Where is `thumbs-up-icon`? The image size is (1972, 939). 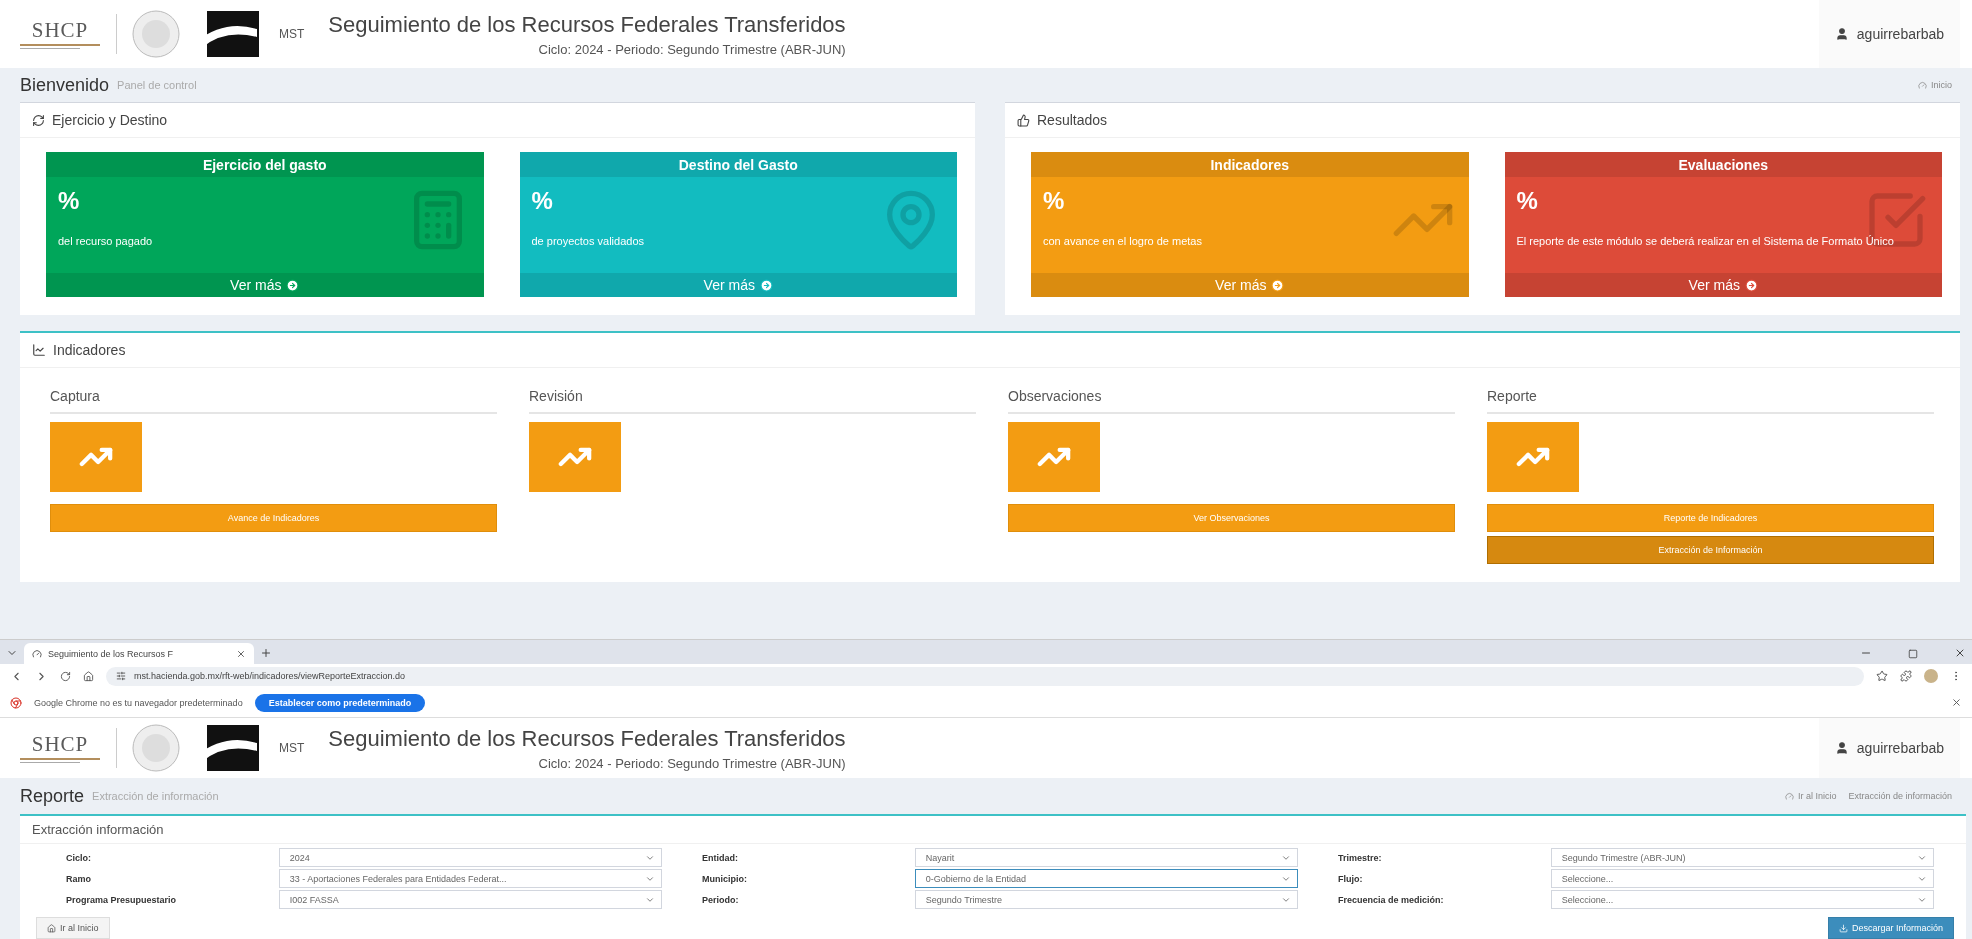
thumbs-up-icon is located at coordinates (1023, 120).